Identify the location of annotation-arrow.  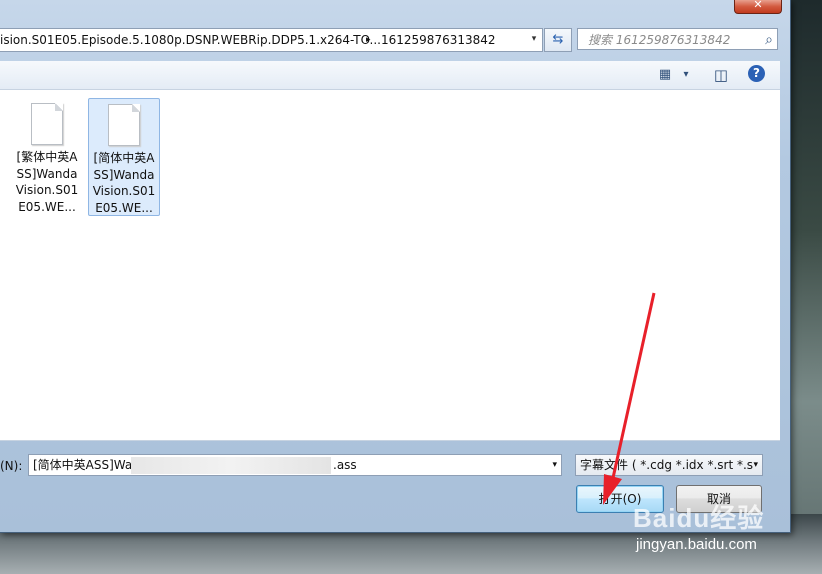
(629, 398).